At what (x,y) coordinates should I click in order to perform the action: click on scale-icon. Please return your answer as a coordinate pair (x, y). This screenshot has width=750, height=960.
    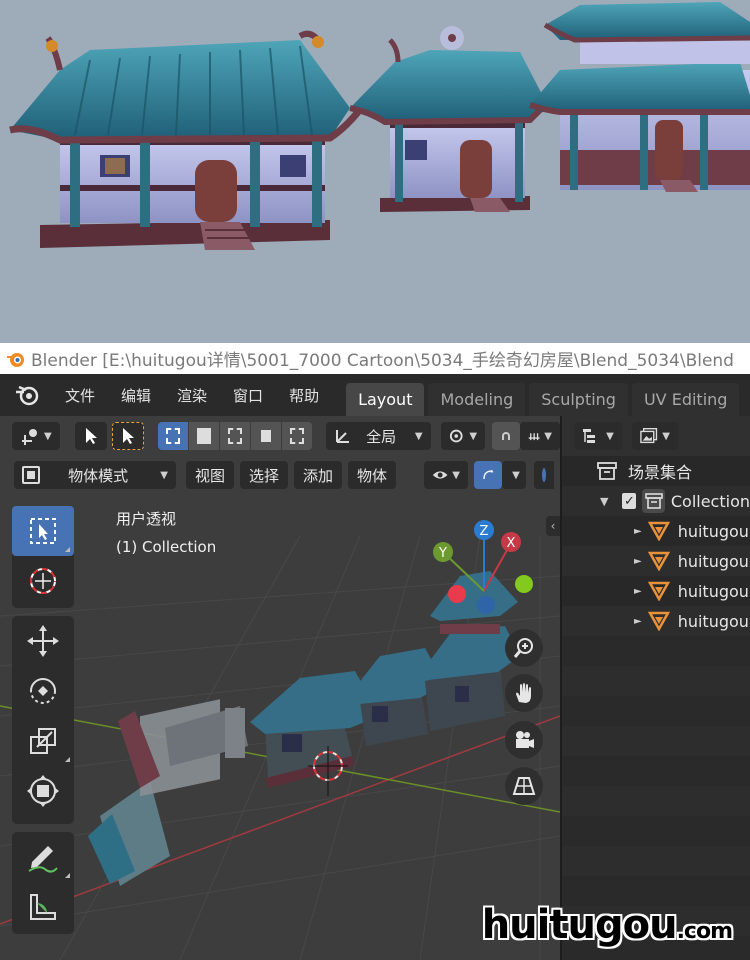
    Looking at the image, I should click on (43, 741).